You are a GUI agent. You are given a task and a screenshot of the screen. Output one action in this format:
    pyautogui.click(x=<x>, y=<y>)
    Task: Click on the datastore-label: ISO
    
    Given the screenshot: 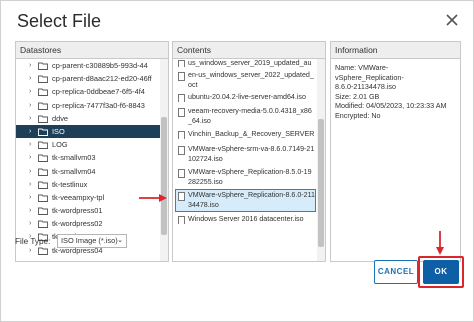 What is the action you would take?
    pyautogui.click(x=58, y=131)
    